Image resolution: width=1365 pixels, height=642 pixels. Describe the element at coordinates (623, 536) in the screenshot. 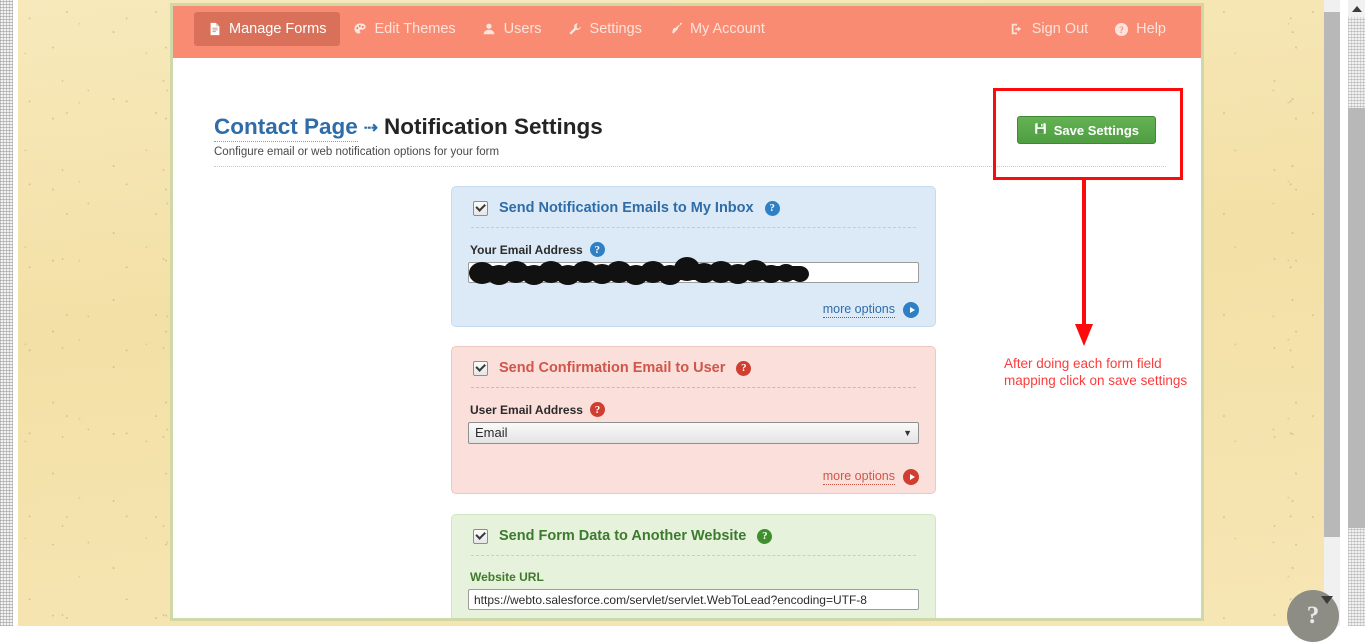

I see `panel-heading-label: Send Form Data to Another Website` at that location.